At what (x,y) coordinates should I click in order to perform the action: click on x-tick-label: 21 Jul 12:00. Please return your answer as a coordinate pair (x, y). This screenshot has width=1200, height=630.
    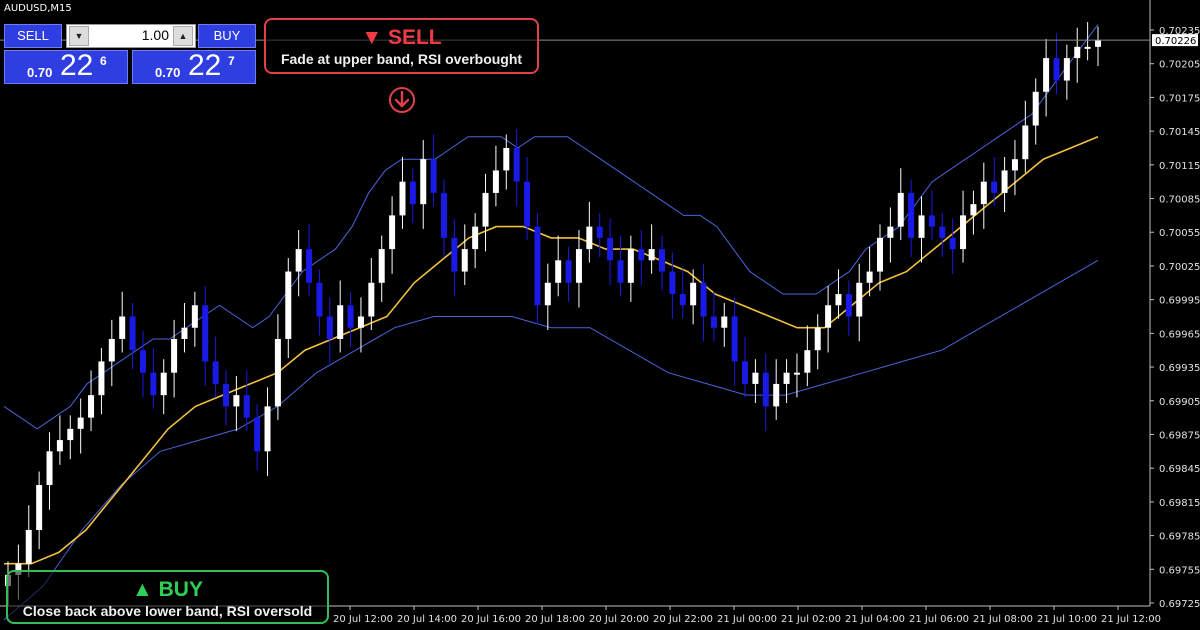
    Looking at the image, I should click on (1131, 619).